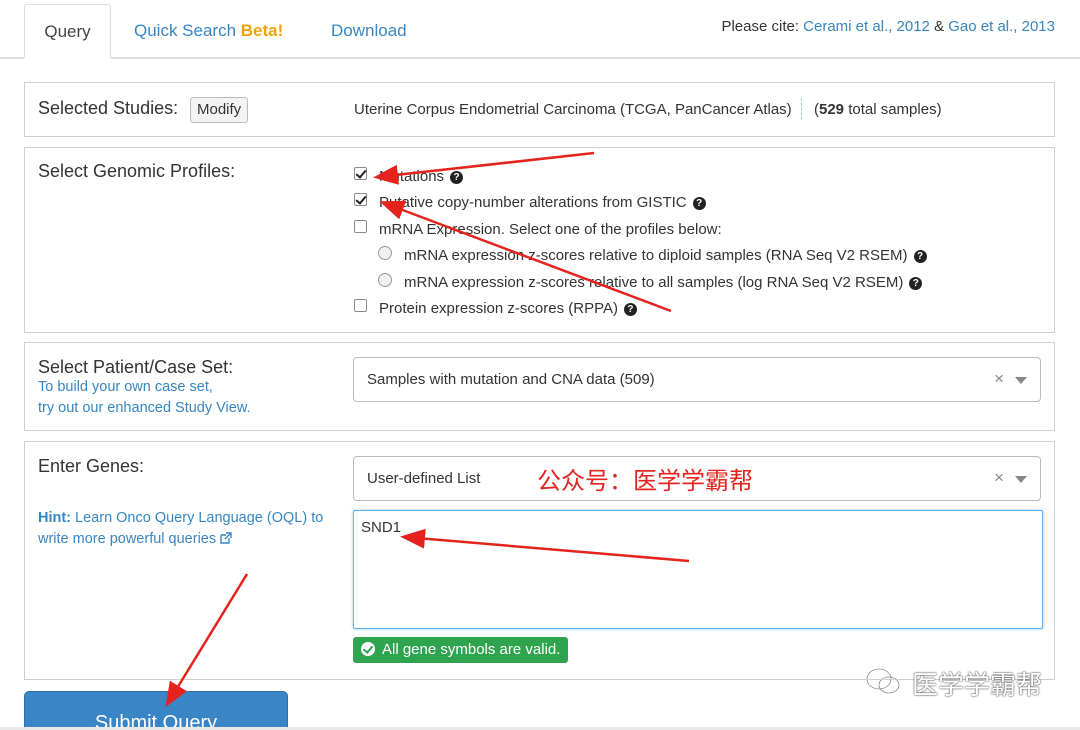 Image resolution: width=1080 pixels, height=730 pixels. Describe the element at coordinates (108, 108) in the screenshot. I see `selected-studies-label: Selected Studies:` at that location.